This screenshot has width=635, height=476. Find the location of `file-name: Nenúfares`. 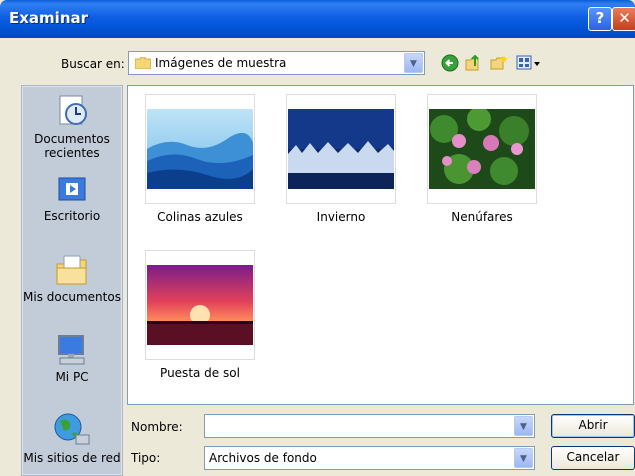

file-name: Nenúfares is located at coordinates (482, 217).